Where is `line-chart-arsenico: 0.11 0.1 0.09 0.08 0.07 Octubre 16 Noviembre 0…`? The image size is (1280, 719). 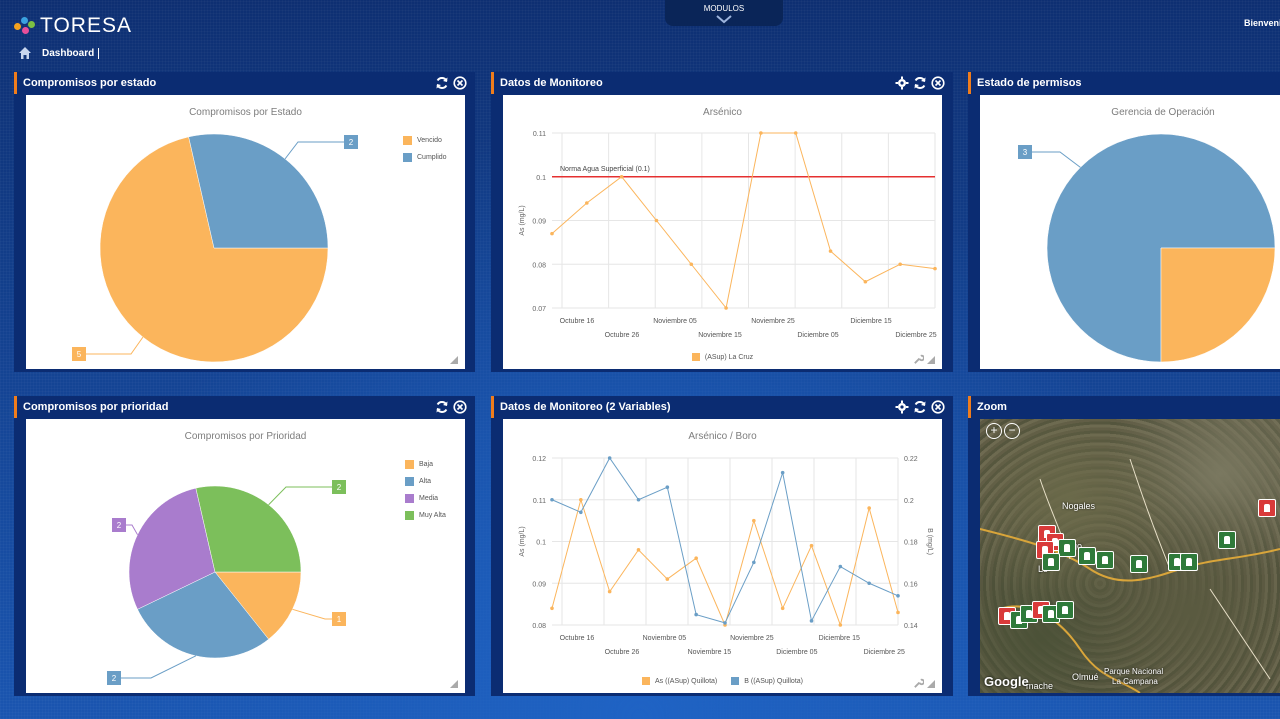
line-chart-arsenico: 0.11 0.1 0.09 0.08 0.07 Octubre 16 Noviembre 0… is located at coordinates (728, 235).